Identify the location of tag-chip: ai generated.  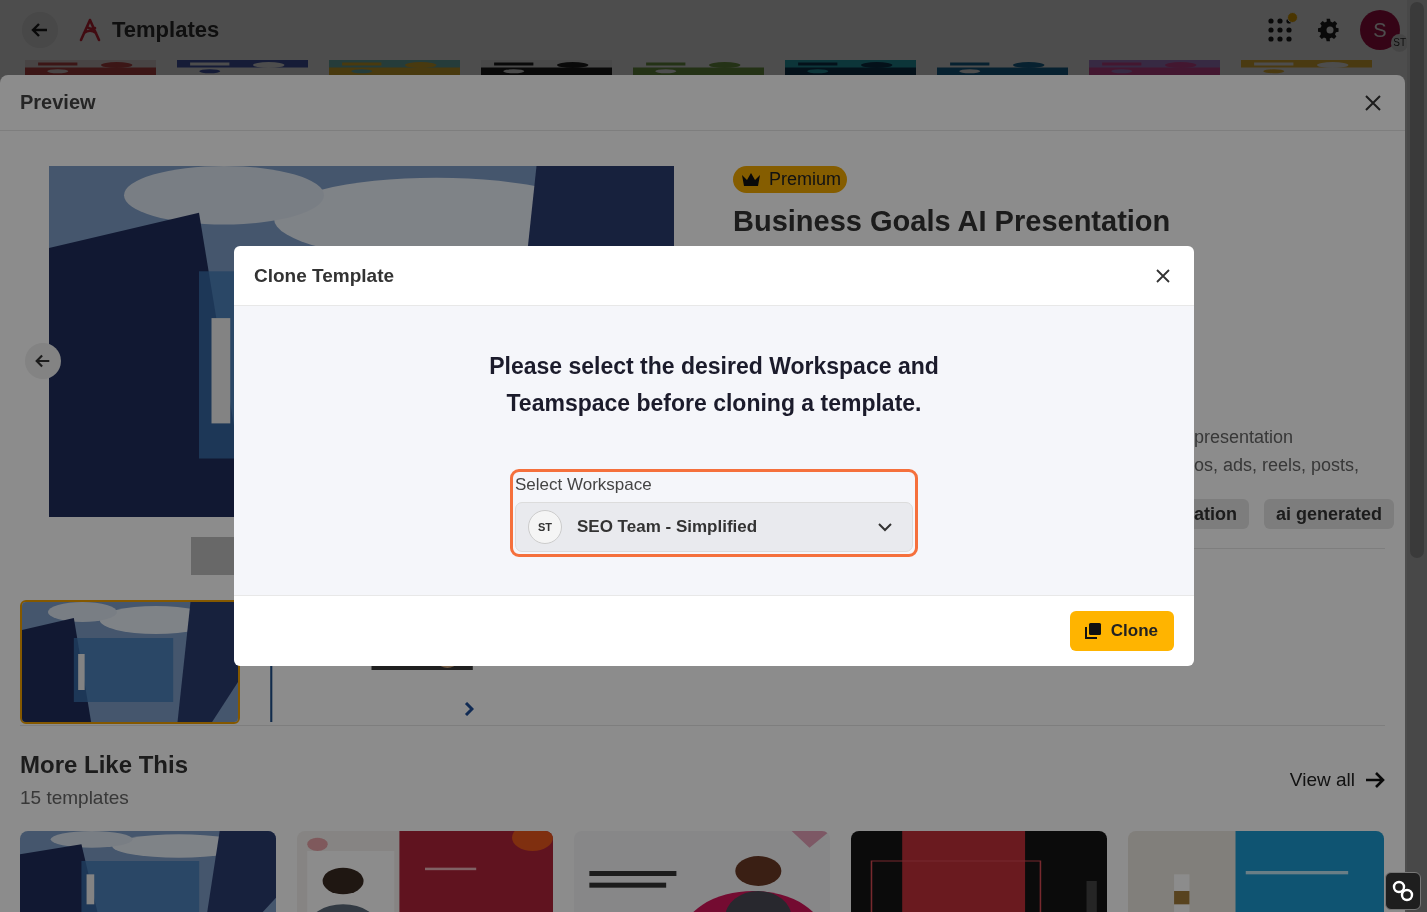
(1329, 514).